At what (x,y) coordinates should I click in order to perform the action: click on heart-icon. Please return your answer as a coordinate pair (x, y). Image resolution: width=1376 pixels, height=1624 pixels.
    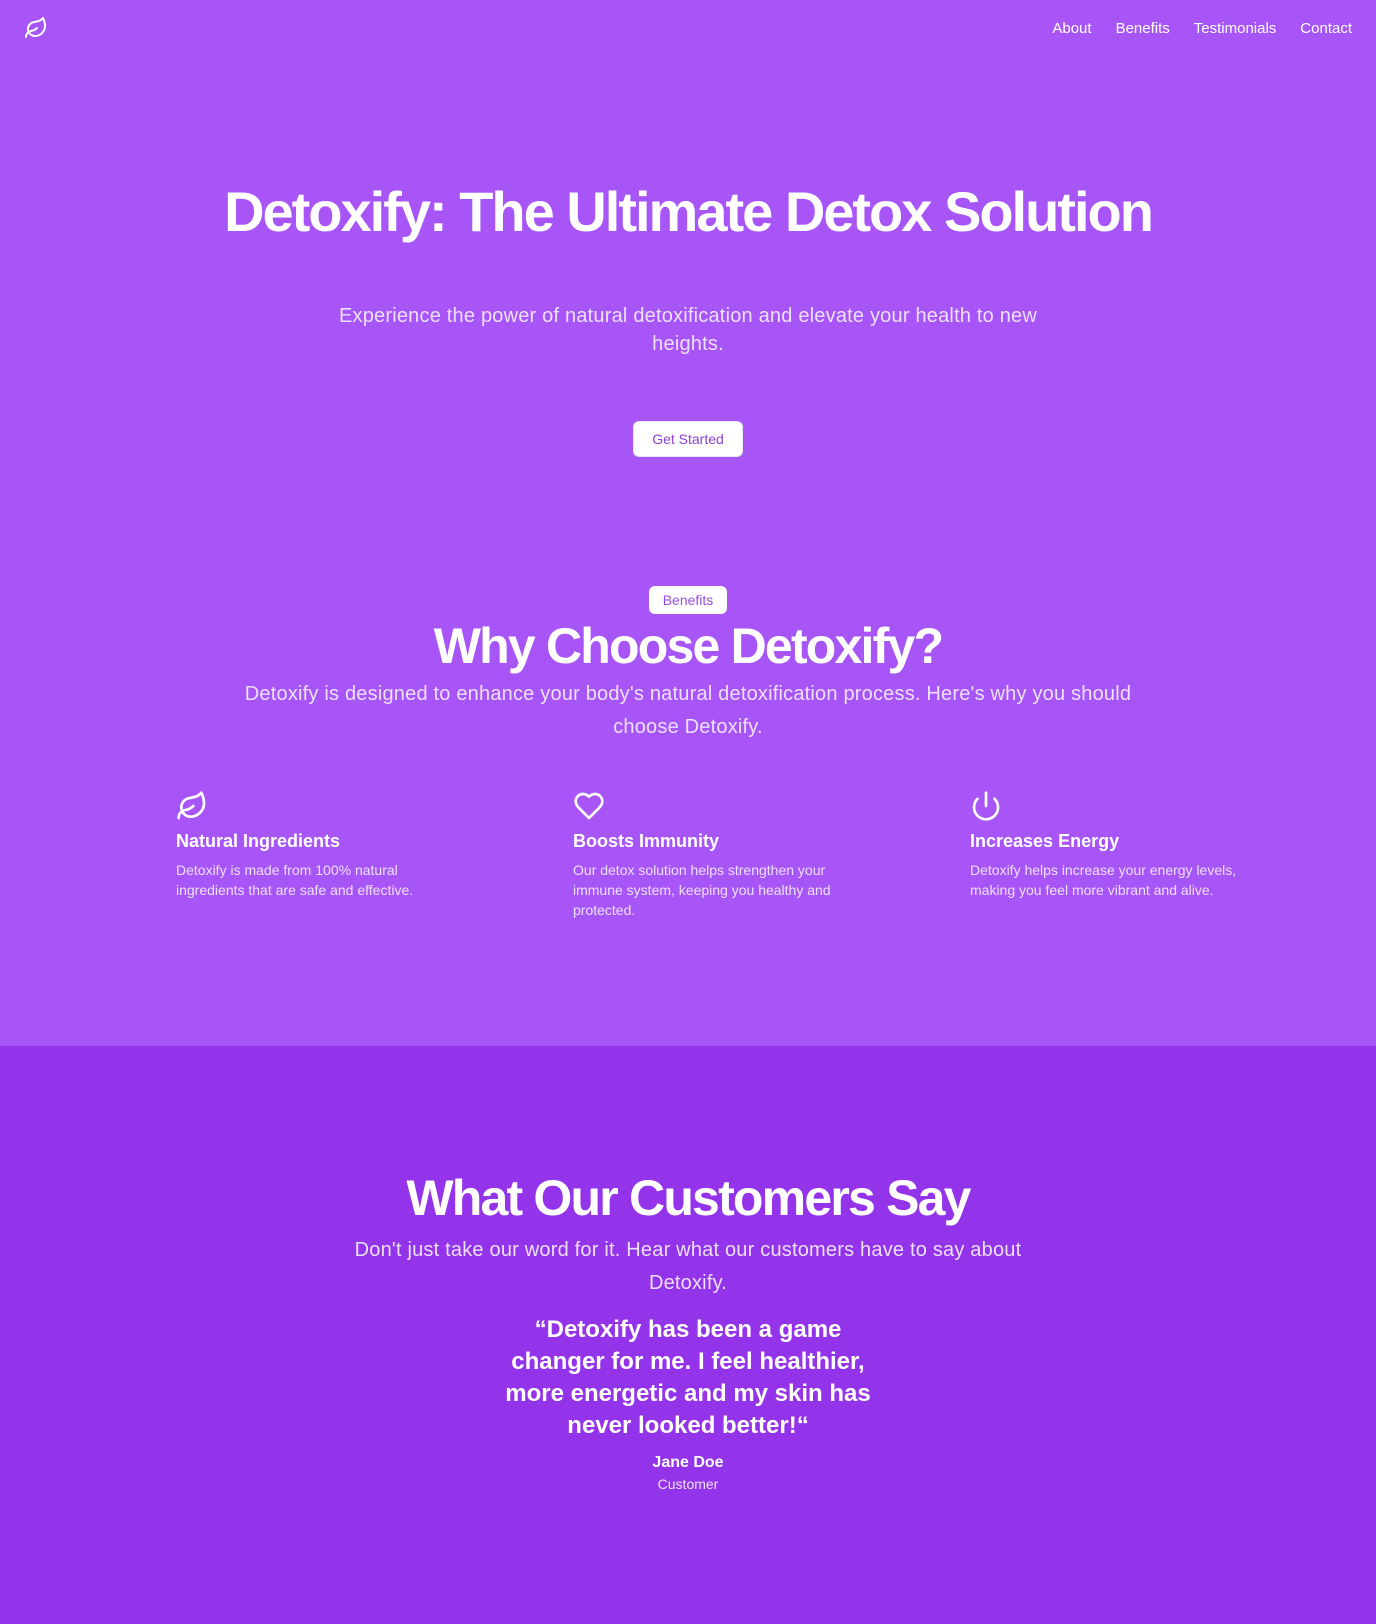
    Looking at the image, I should click on (589, 806).